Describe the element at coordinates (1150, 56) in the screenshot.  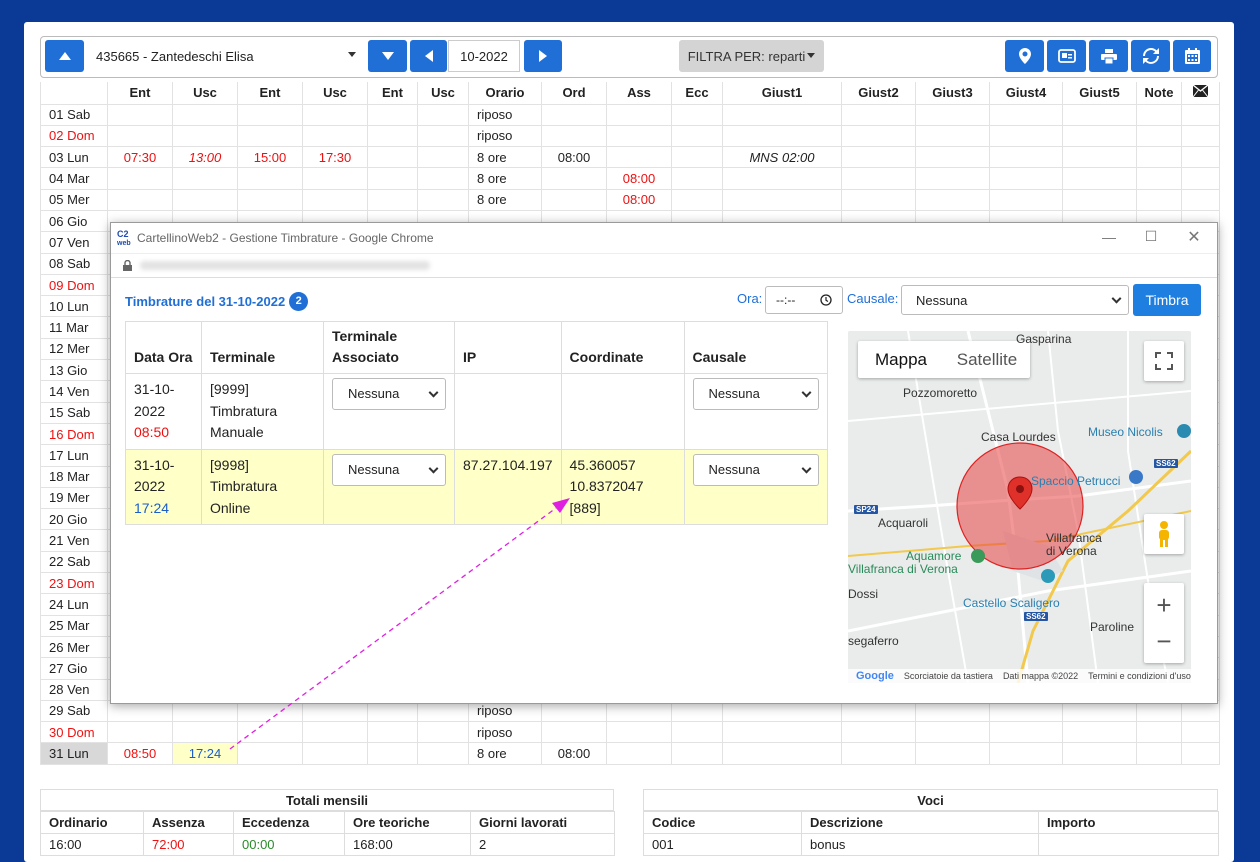
I see `refresh-button` at that location.